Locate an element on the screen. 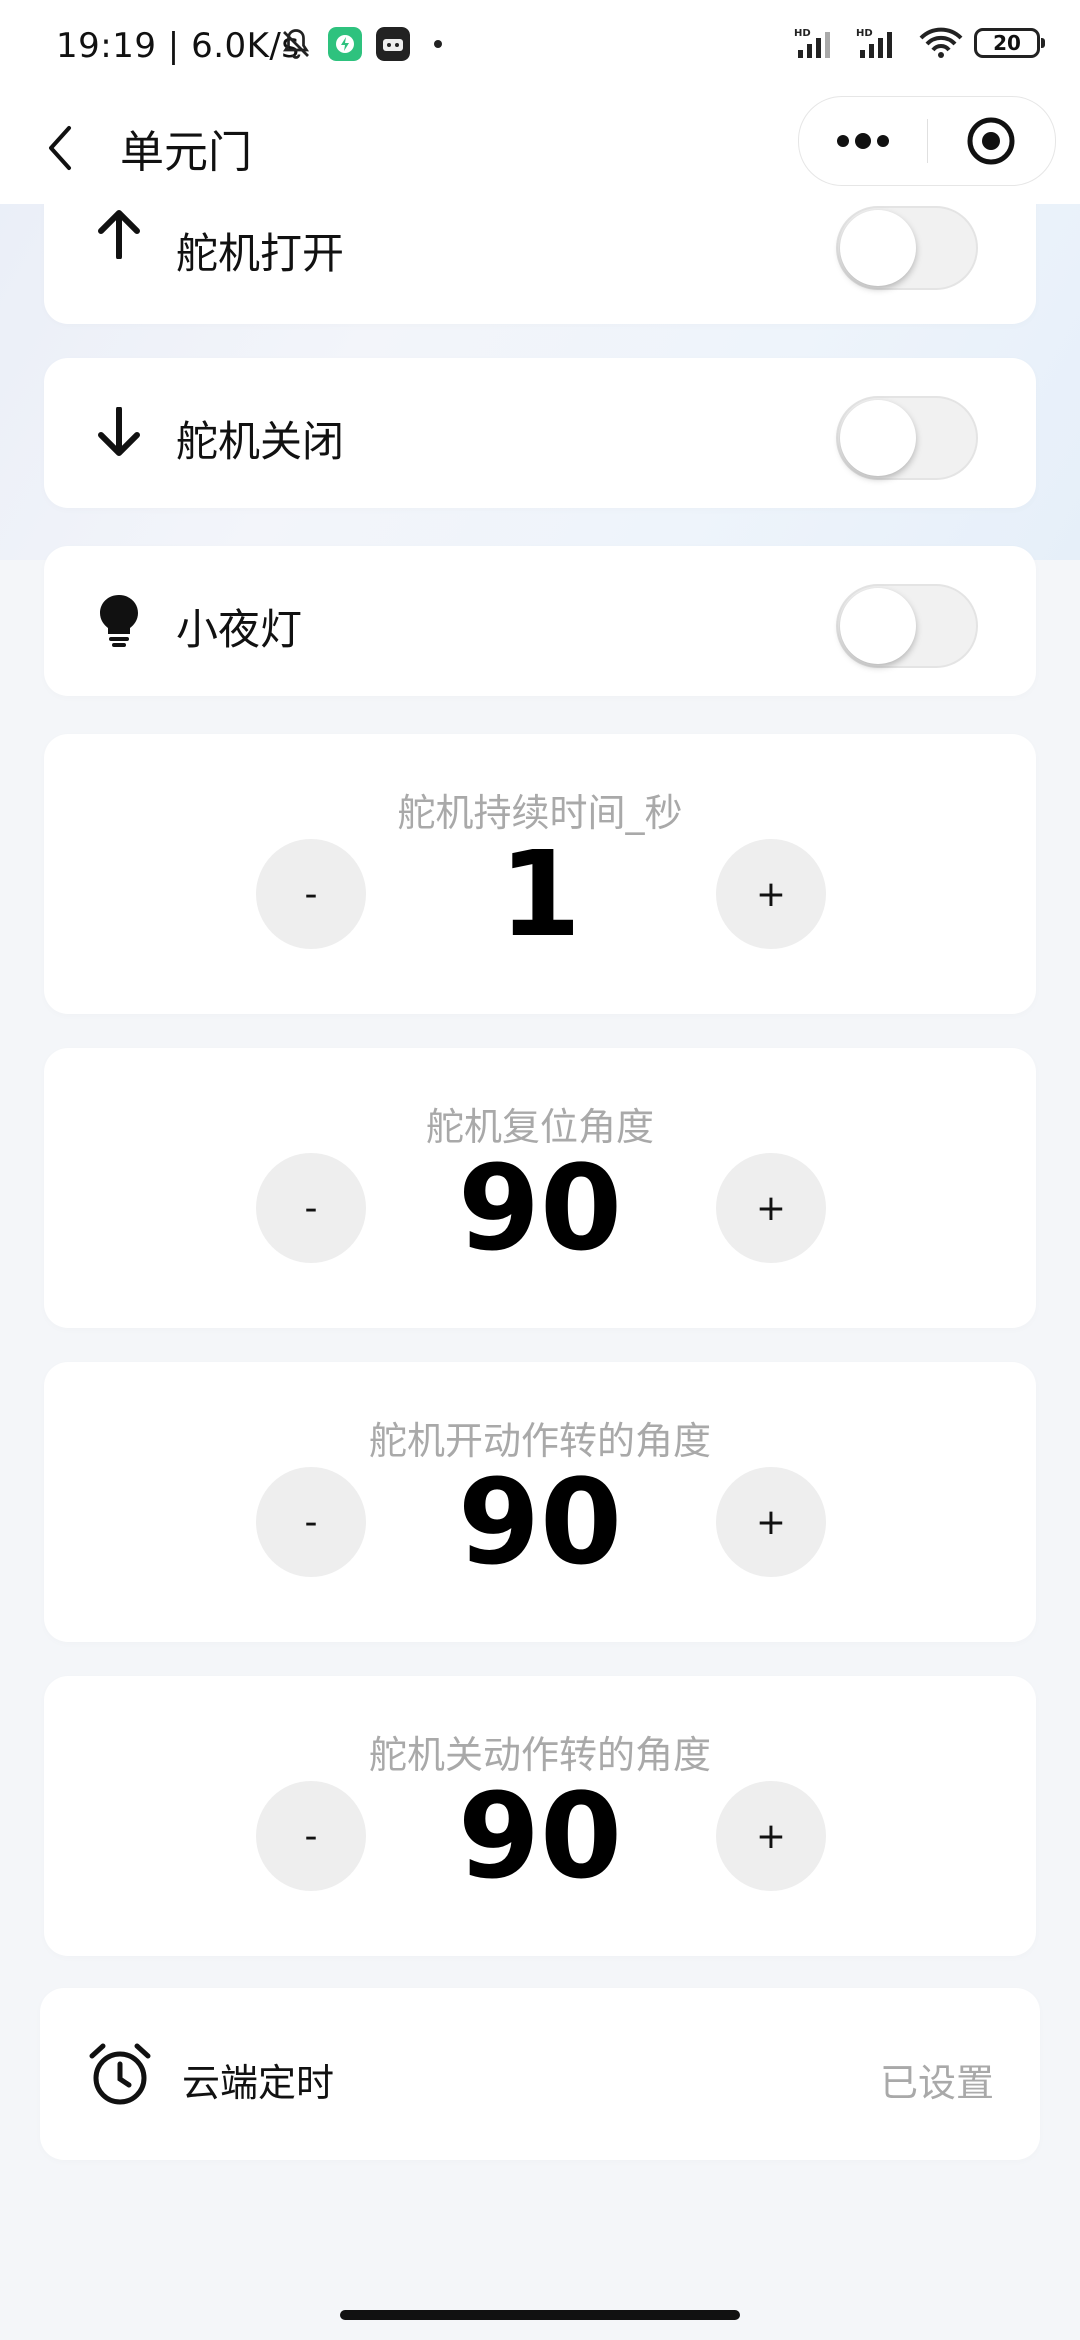  status-system-icons: HD HD 20 is located at coordinates (919, 43).